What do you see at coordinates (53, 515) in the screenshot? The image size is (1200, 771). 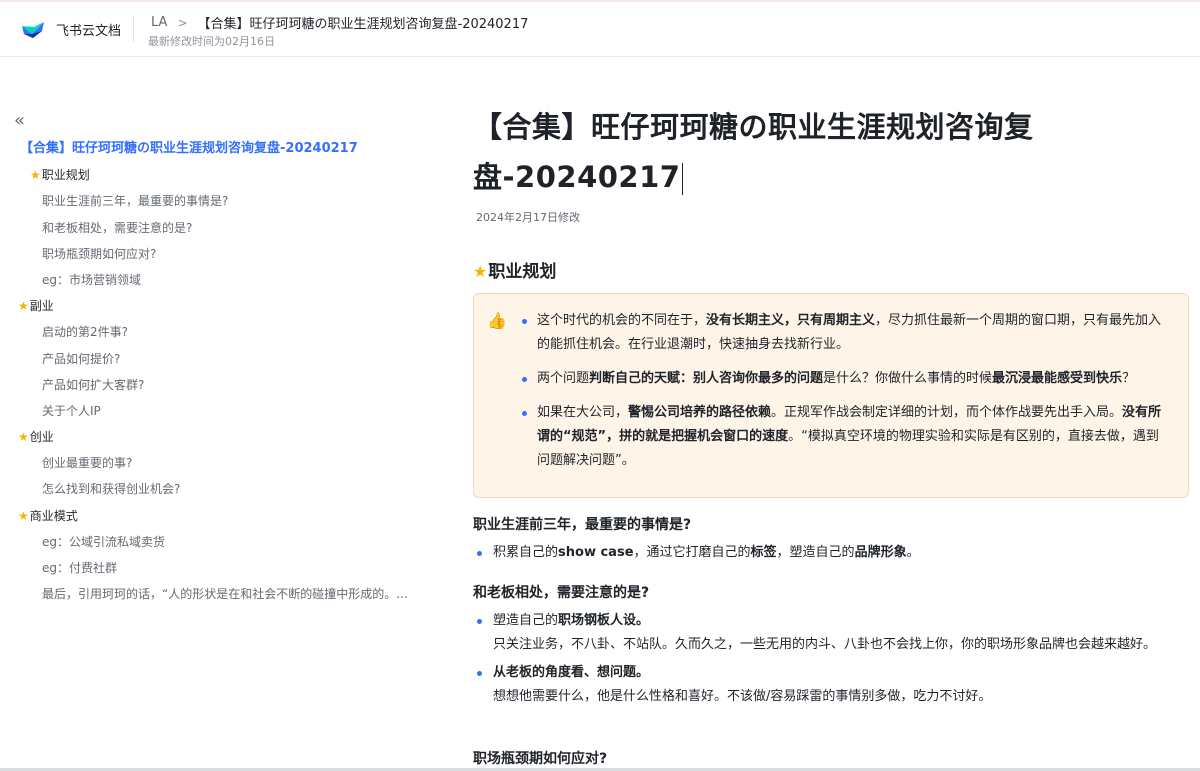 I see `toc-item-label: 商业模式` at bounding box center [53, 515].